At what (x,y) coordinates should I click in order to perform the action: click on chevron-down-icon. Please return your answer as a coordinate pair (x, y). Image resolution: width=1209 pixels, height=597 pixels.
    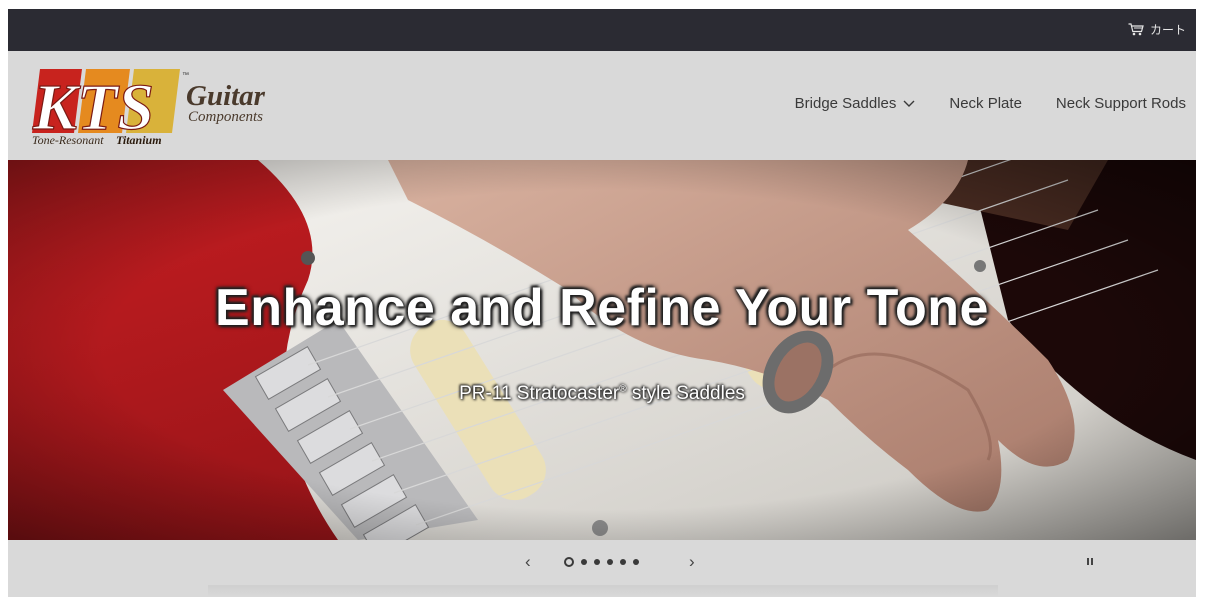
    Looking at the image, I should click on (909, 103).